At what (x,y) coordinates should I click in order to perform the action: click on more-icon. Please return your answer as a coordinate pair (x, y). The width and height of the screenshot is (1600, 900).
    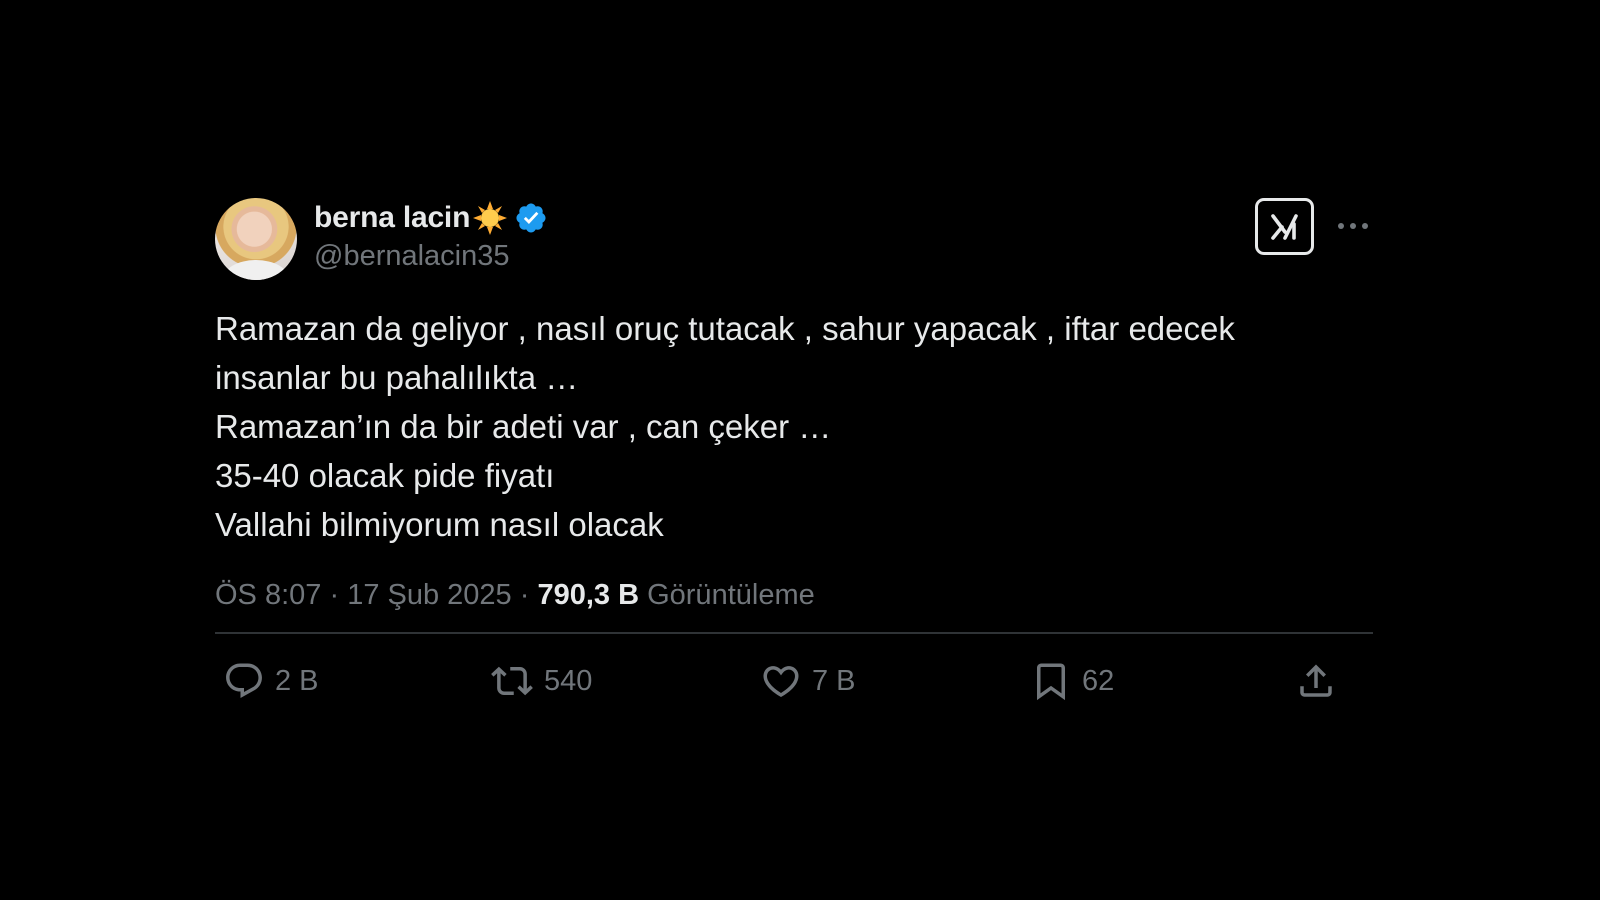
    Looking at the image, I should click on (1353, 226).